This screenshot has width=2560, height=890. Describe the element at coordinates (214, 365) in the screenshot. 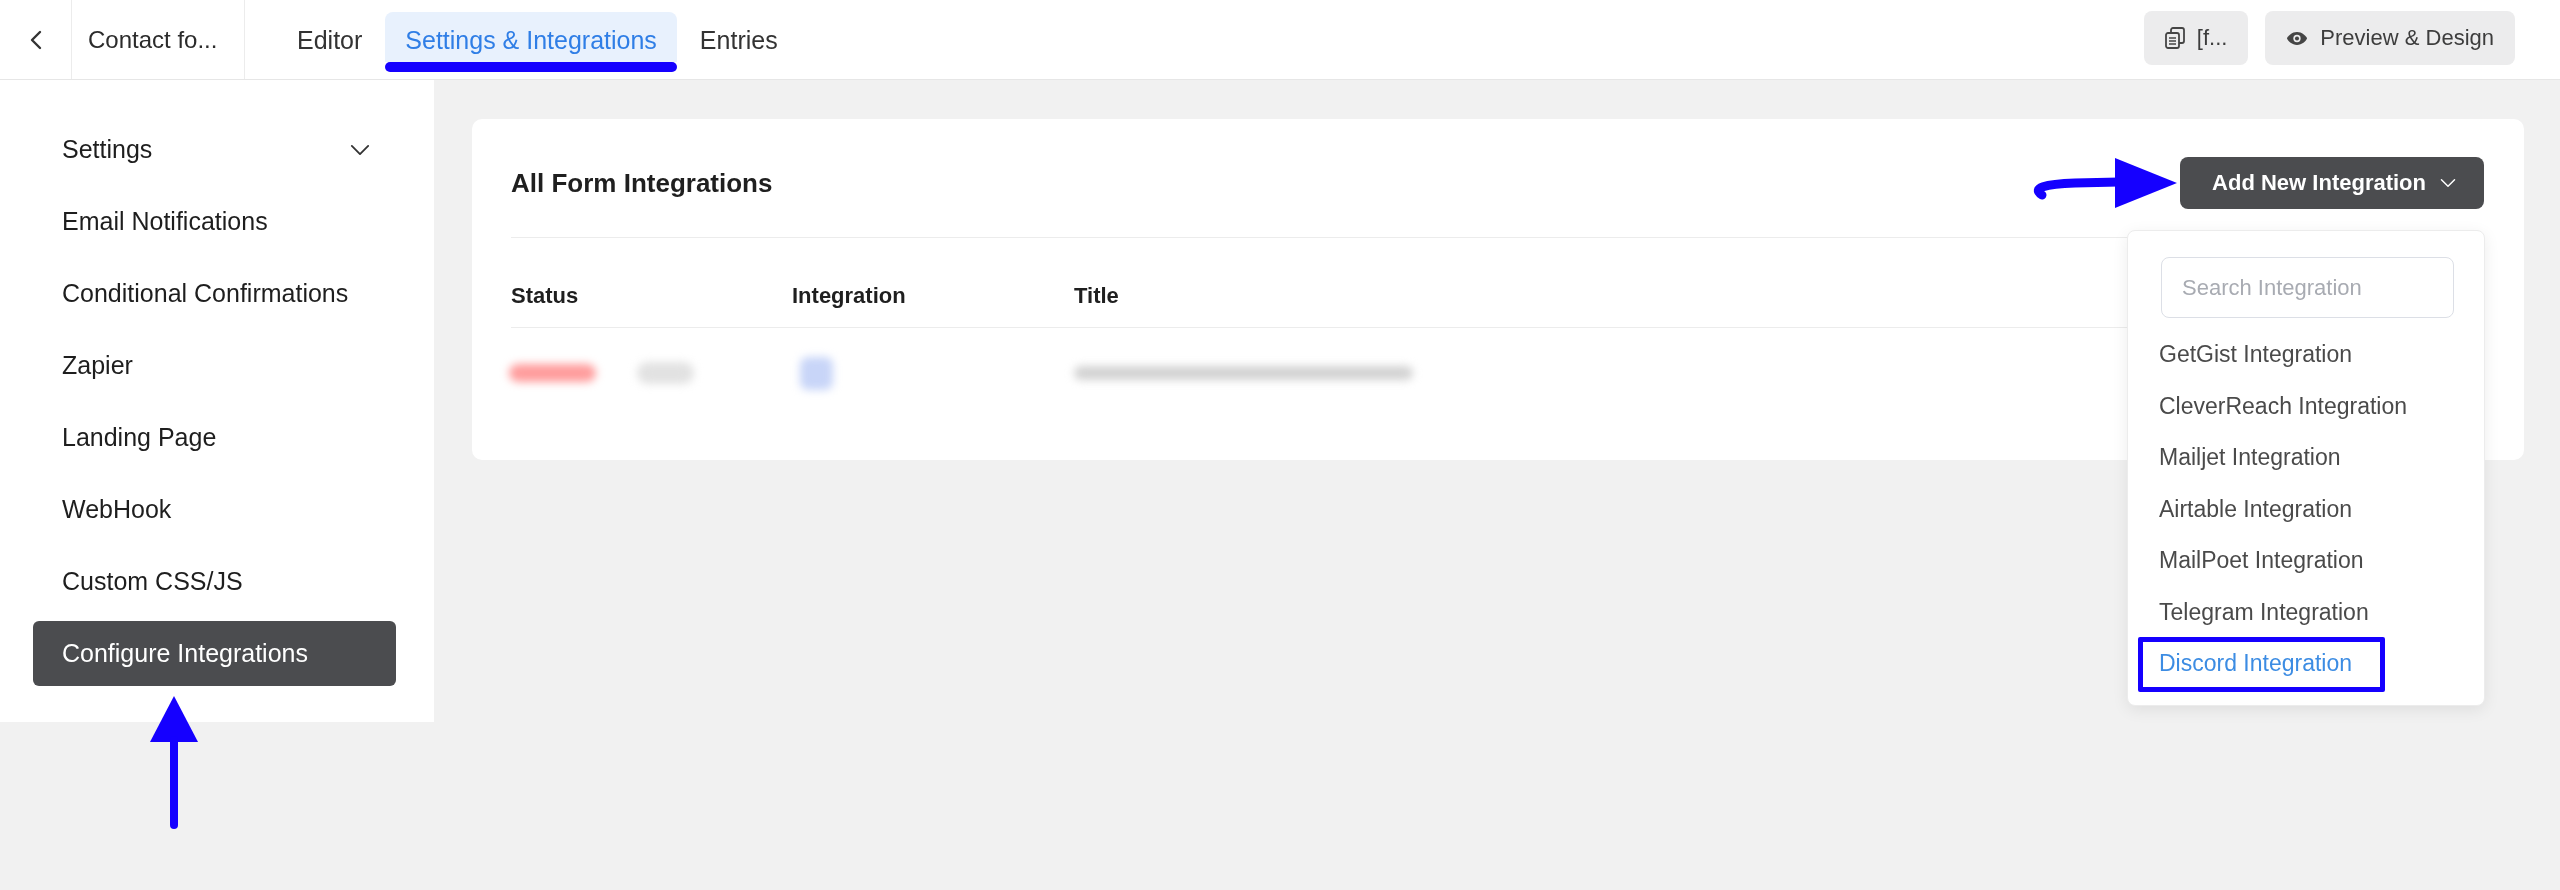

I see `sidebar-item: Zapier` at that location.